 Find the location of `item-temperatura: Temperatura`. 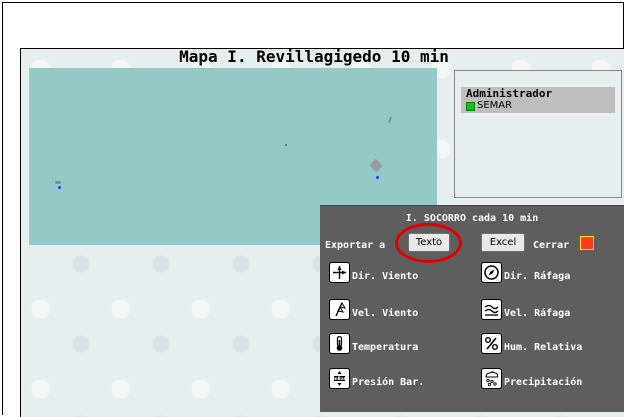

item-temperatura: Temperatura is located at coordinates (373, 343).